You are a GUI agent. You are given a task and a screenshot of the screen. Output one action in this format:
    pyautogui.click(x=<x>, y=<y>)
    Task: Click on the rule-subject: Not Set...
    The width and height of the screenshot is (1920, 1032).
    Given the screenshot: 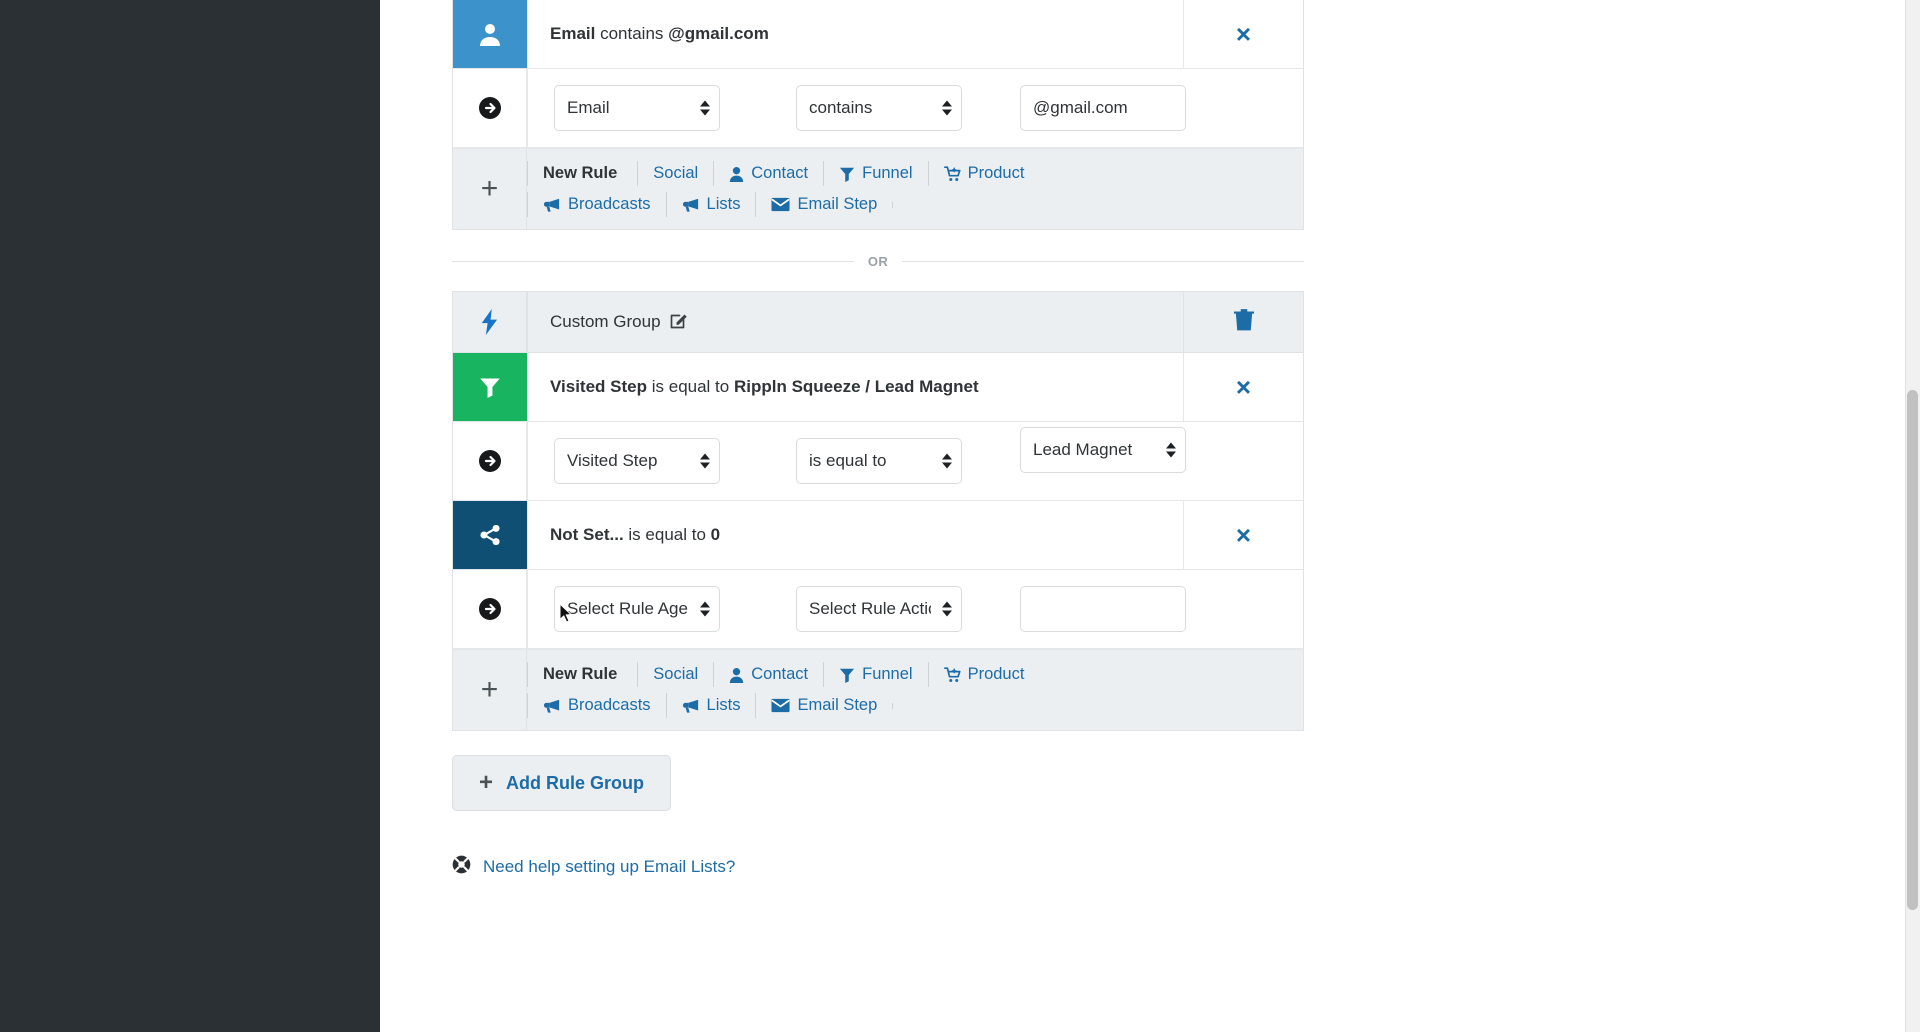 What is the action you would take?
    pyautogui.click(x=587, y=534)
    